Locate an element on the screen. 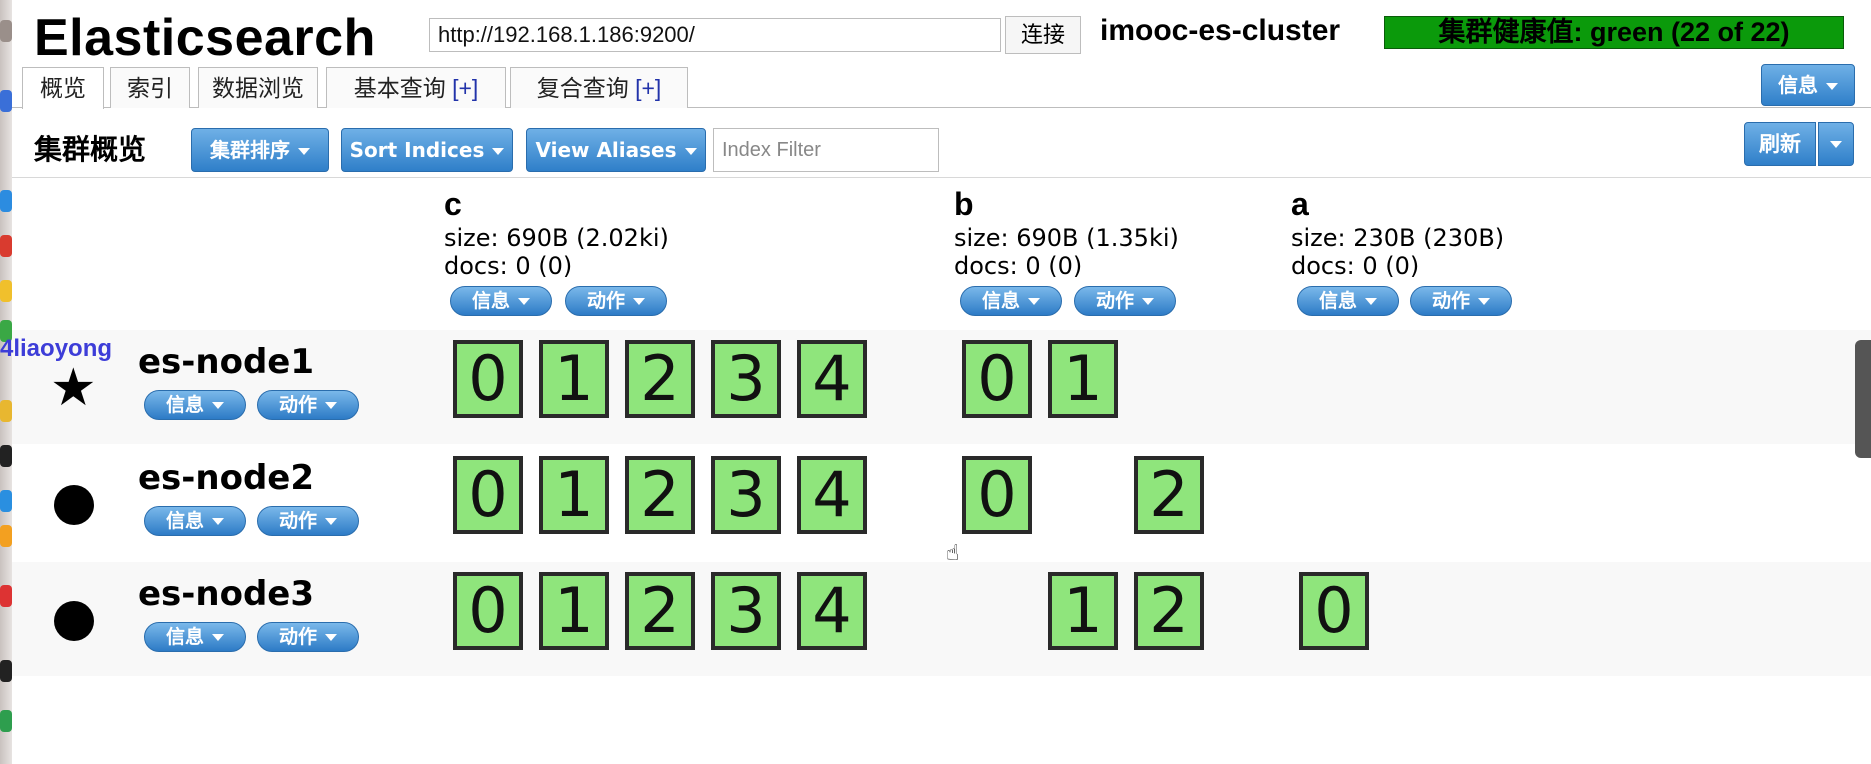 The height and width of the screenshot is (764, 1871). tab-complex-query: 复合查询 [+] is located at coordinates (599, 87).